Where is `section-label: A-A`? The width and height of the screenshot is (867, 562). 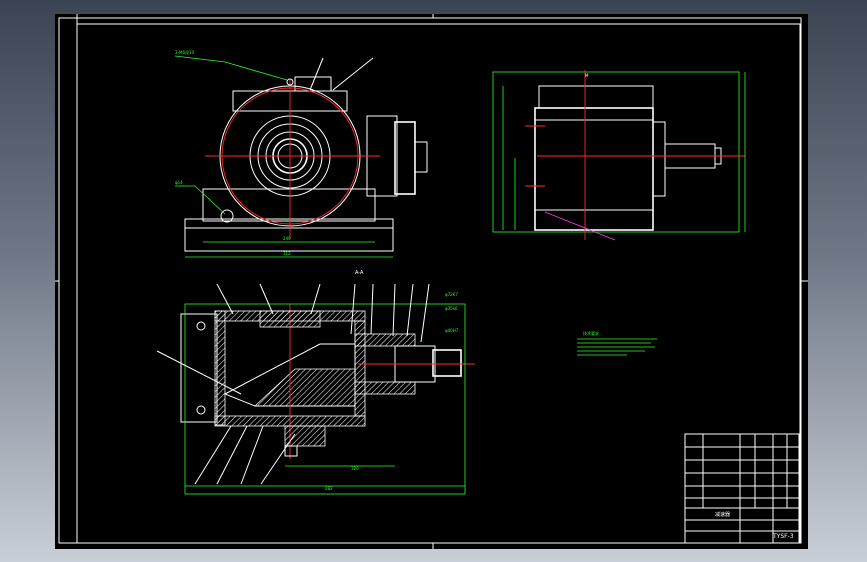 section-label: A-A is located at coordinates (359, 273).